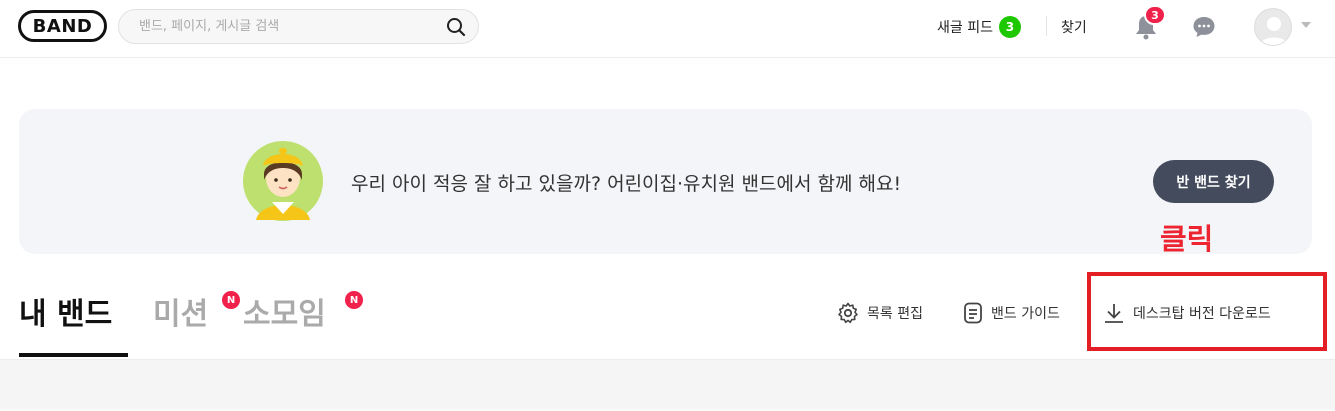  What do you see at coordinates (231, 300) in the screenshot?
I see `missions-new-badge: N` at bounding box center [231, 300].